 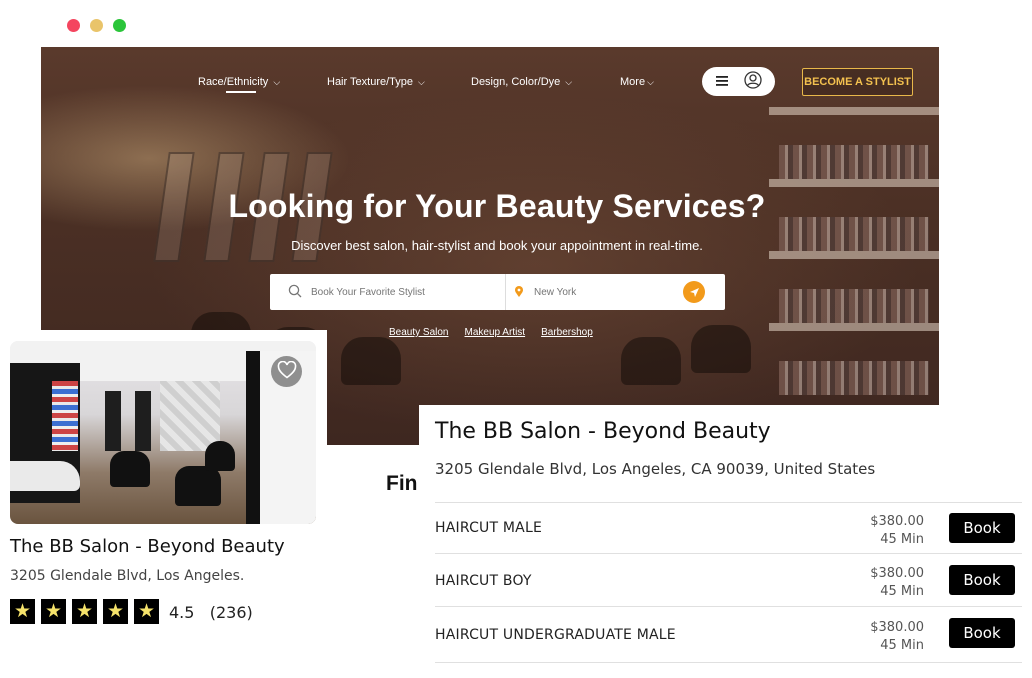 I want to click on nav-design-color: Design, Color/Dye ⌵, so click(x=521, y=82).